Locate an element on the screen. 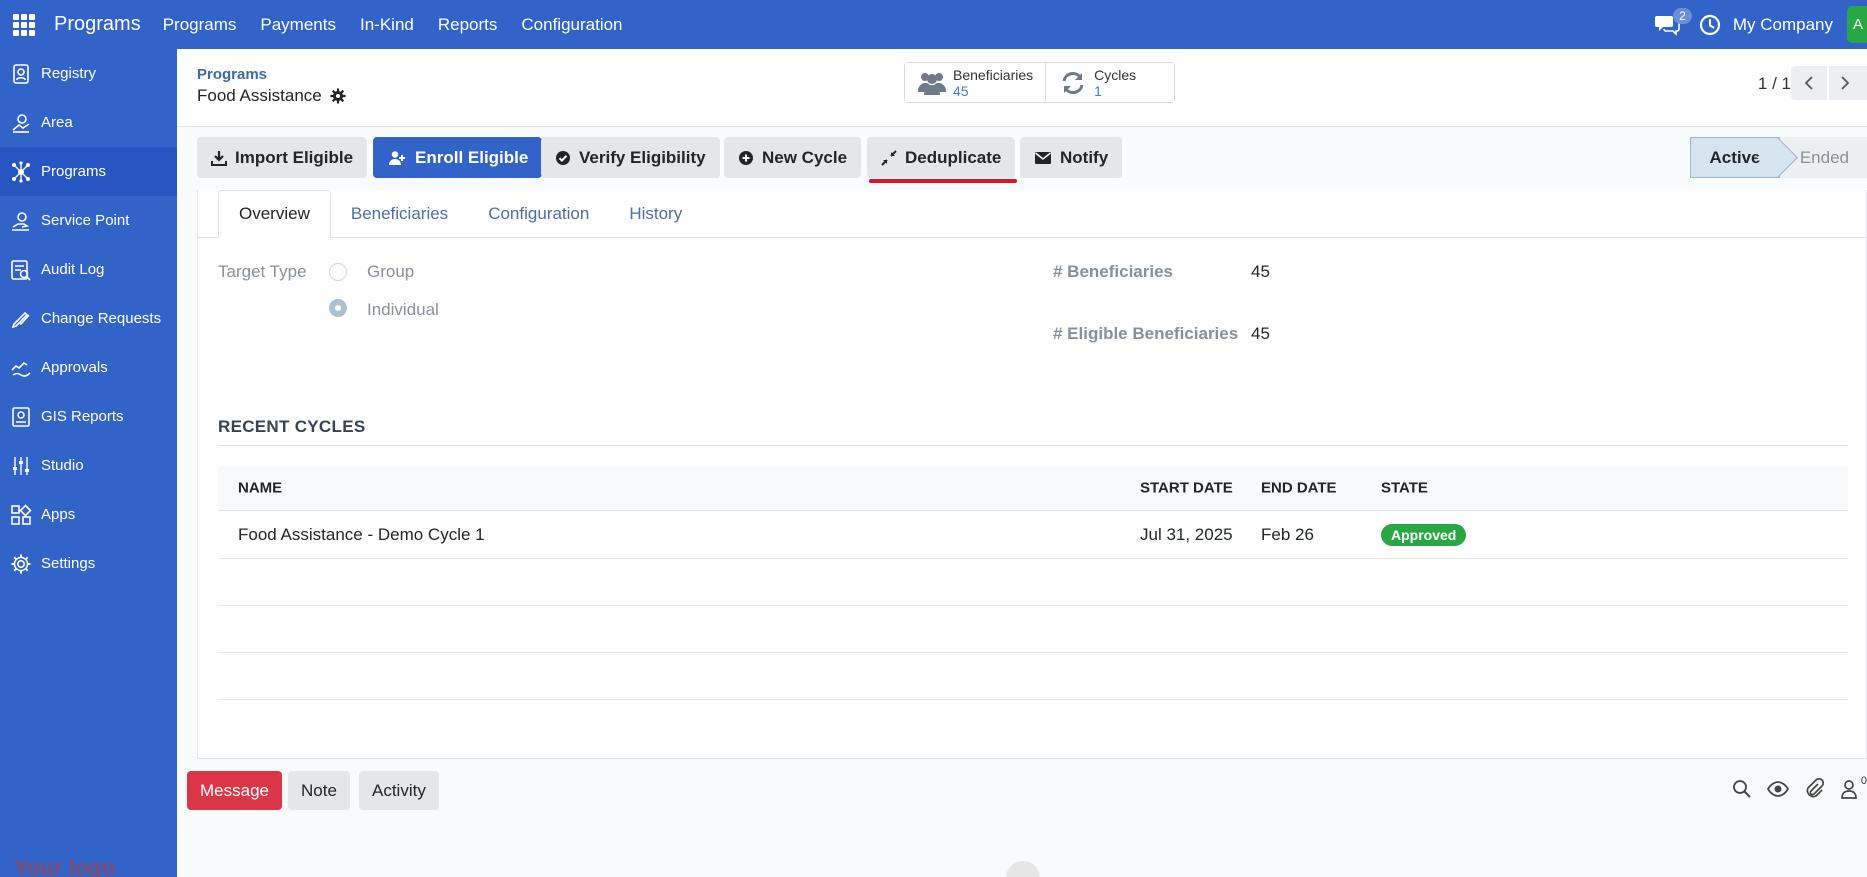  tab-overview: Overview is located at coordinates (274, 214).